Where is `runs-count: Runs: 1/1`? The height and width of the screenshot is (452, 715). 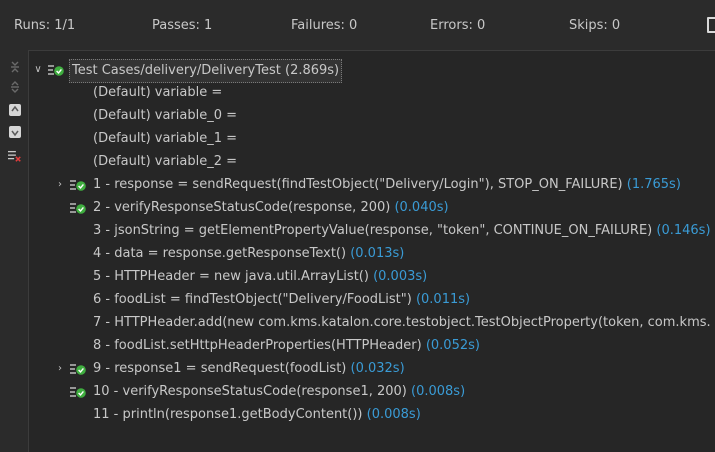 runs-count: Runs: 1/1 is located at coordinates (45, 25).